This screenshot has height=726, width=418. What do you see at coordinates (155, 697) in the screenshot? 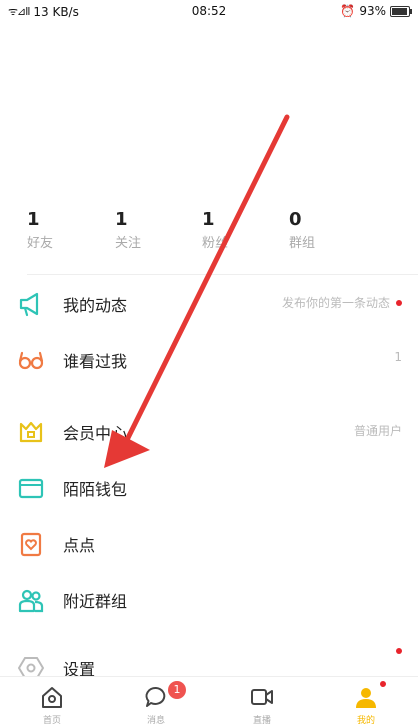
I see `message-icon` at bounding box center [155, 697].